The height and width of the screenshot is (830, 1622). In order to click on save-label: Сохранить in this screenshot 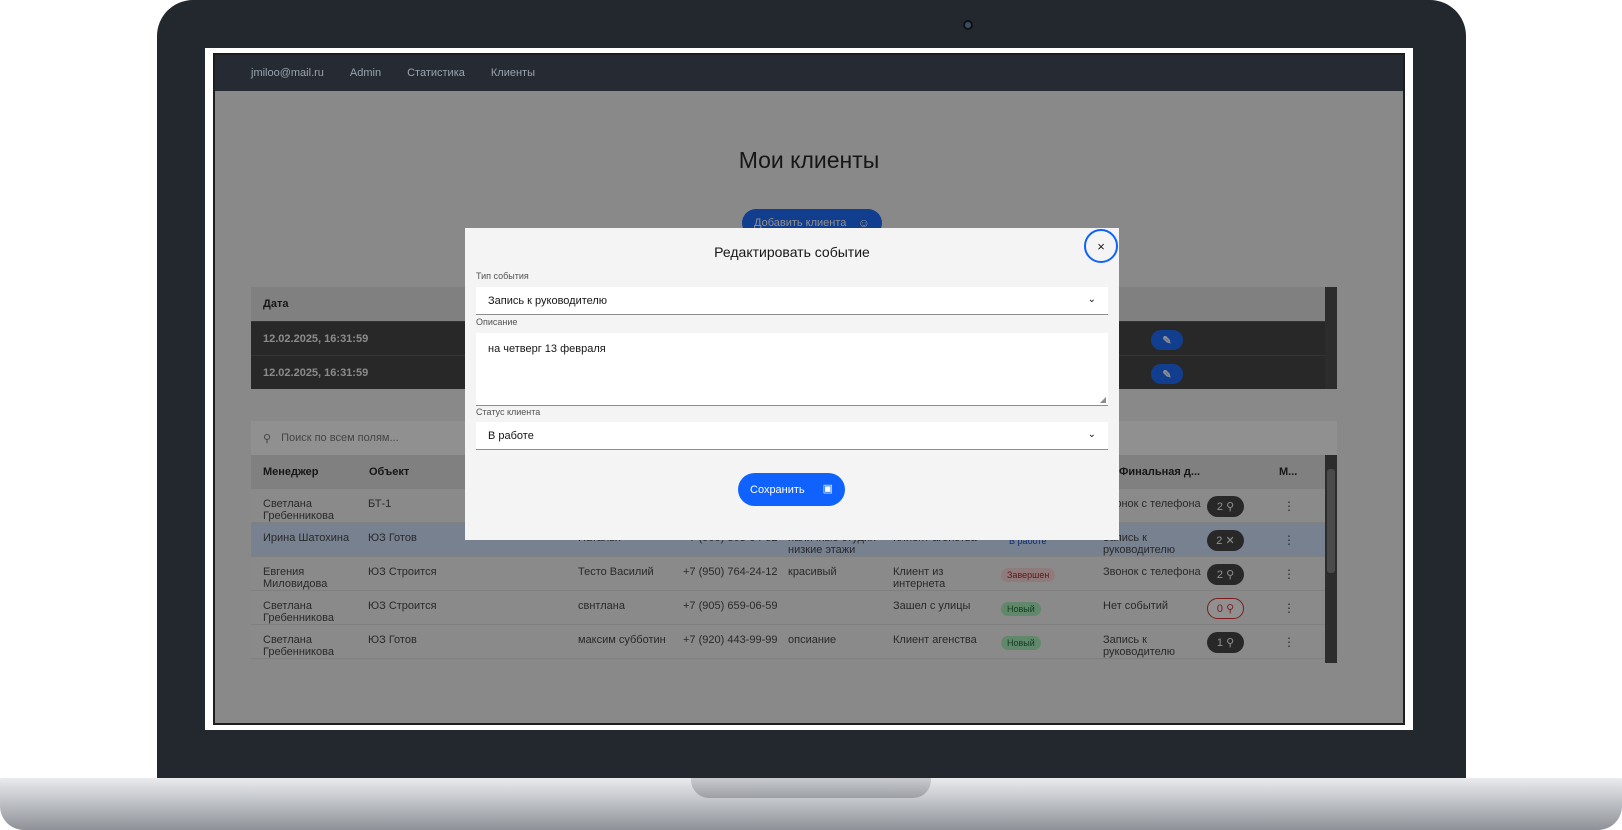, I will do `click(777, 489)`.